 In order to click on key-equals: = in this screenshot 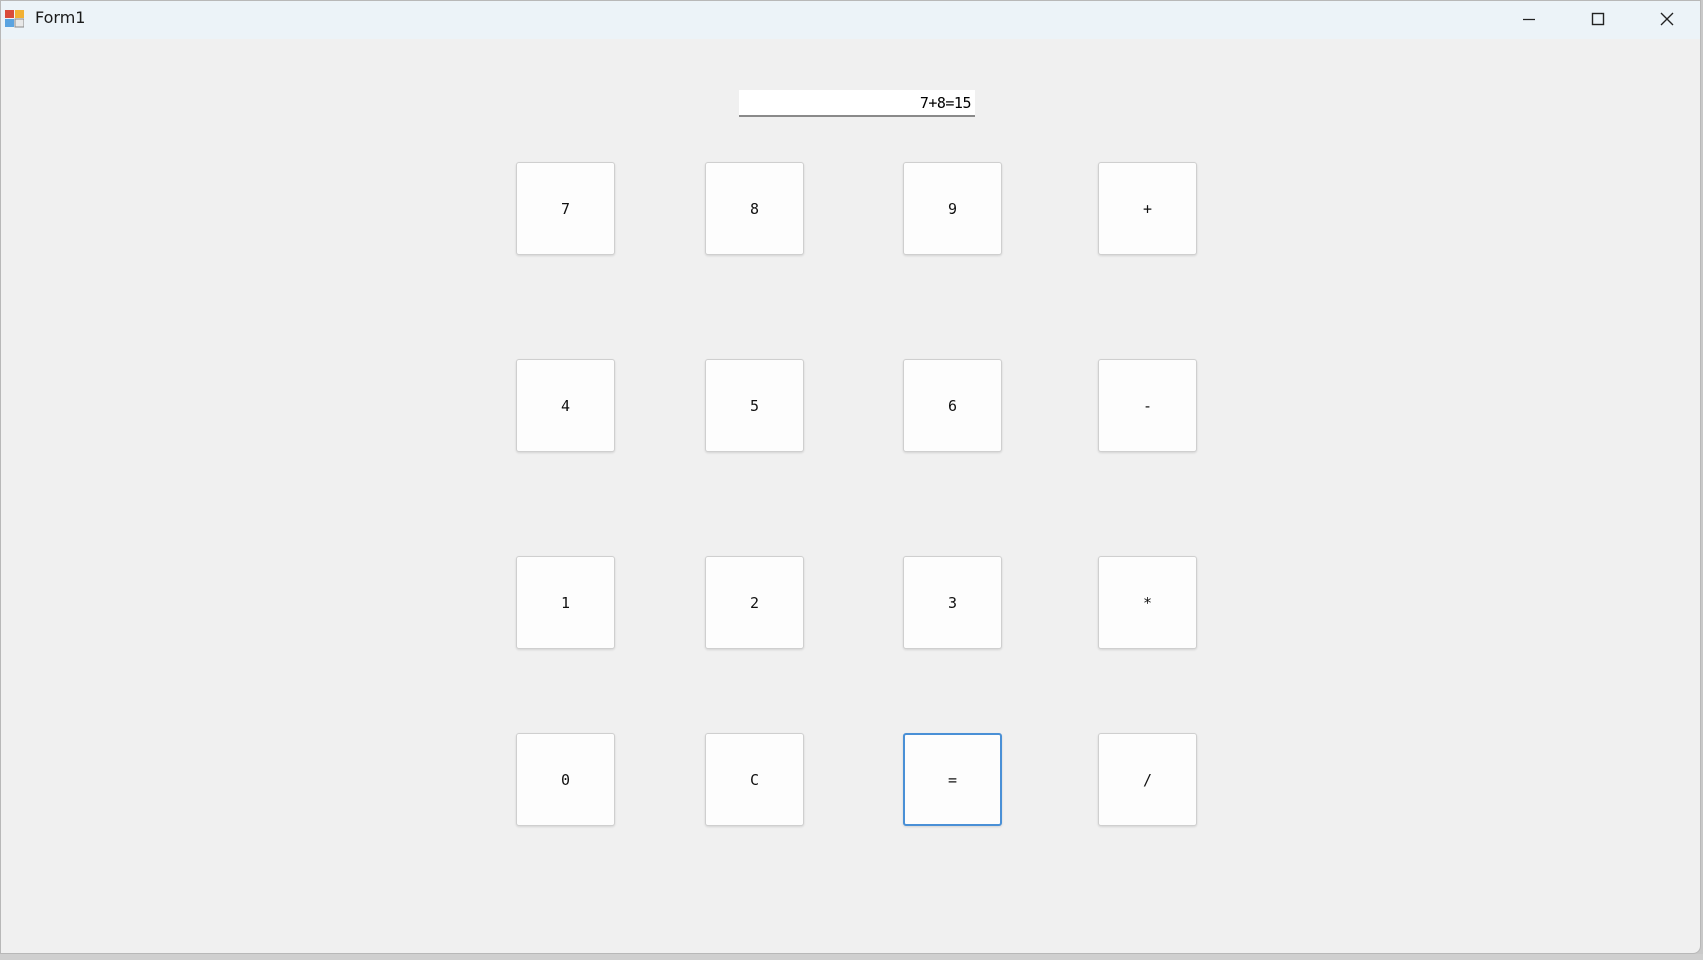, I will do `click(952, 779)`.